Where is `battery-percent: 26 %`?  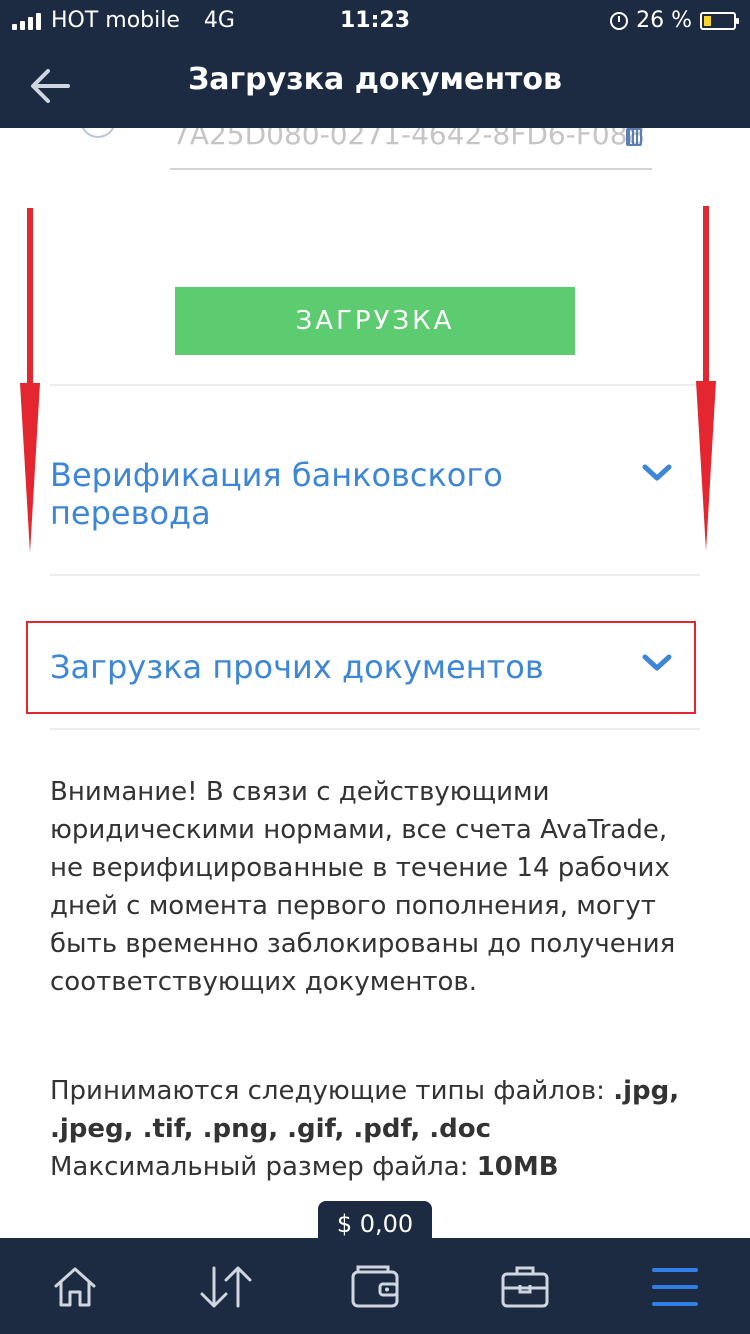
battery-percent: 26 % is located at coordinates (664, 20).